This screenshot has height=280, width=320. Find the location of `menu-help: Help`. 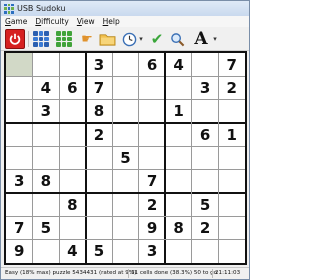

menu-help: Help is located at coordinates (111, 21).